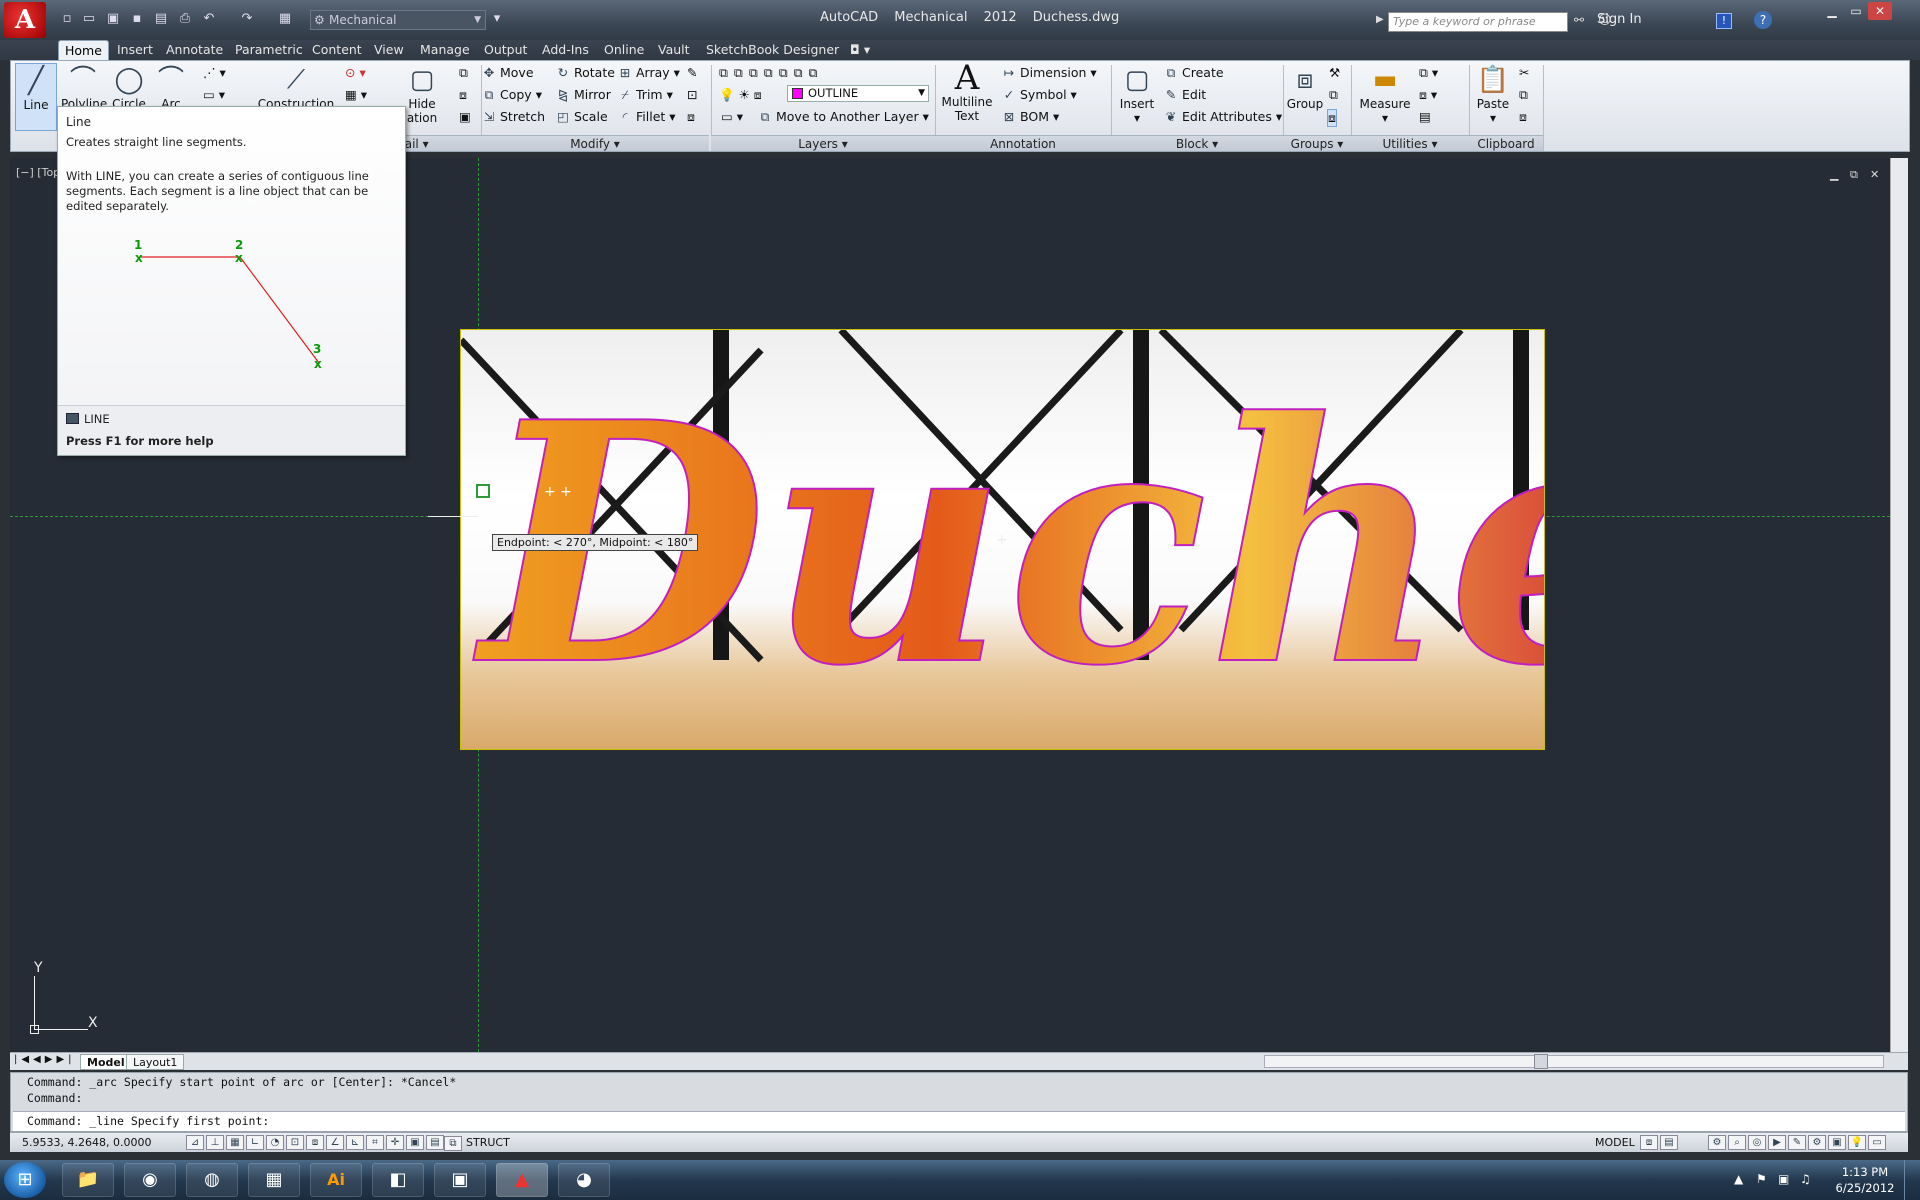 The image size is (1920, 1200). I want to click on taskbar-clock: 1:13 PM 6/25/2012, so click(1865, 1180).